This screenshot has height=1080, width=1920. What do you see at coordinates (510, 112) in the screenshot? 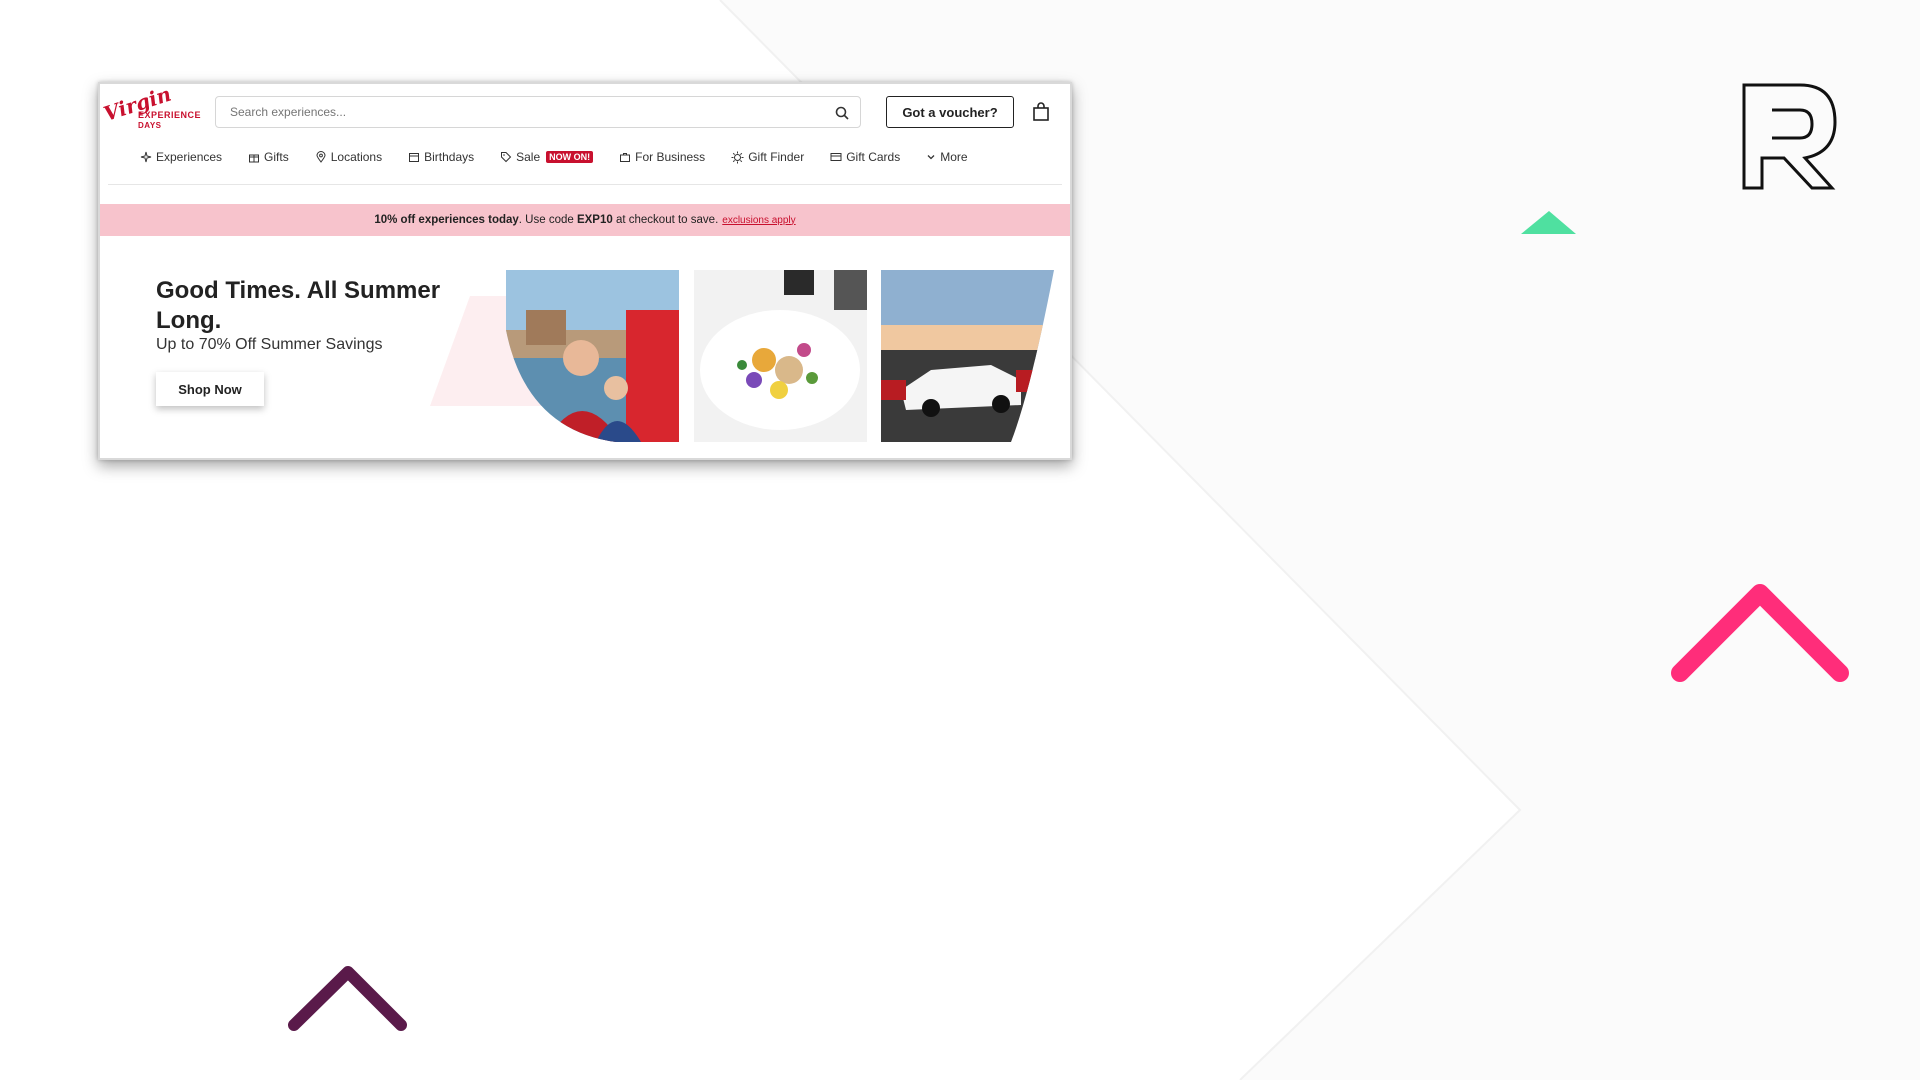
I see `search-input` at bounding box center [510, 112].